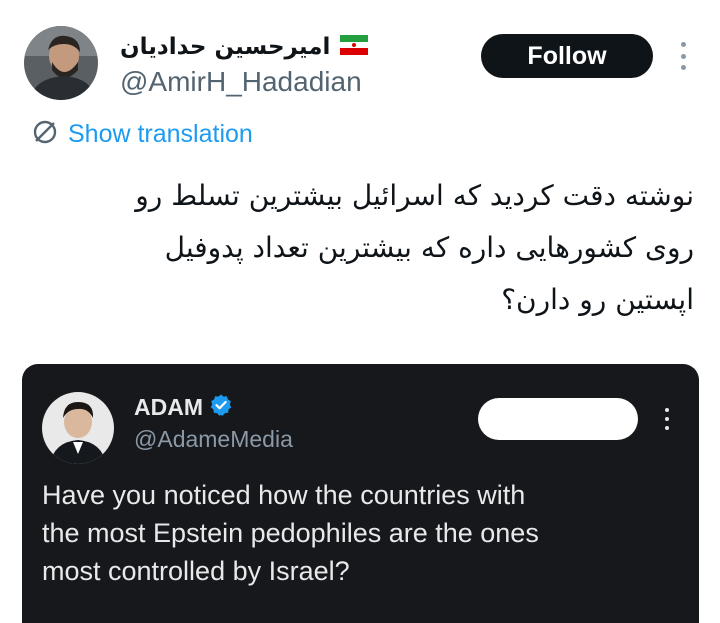 The width and height of the screenshot is (720, 623). What do you see at coordinates (667, 419) in the screenshot?
I see `quoted-more-options-icon` at bounding box center [667, 419].